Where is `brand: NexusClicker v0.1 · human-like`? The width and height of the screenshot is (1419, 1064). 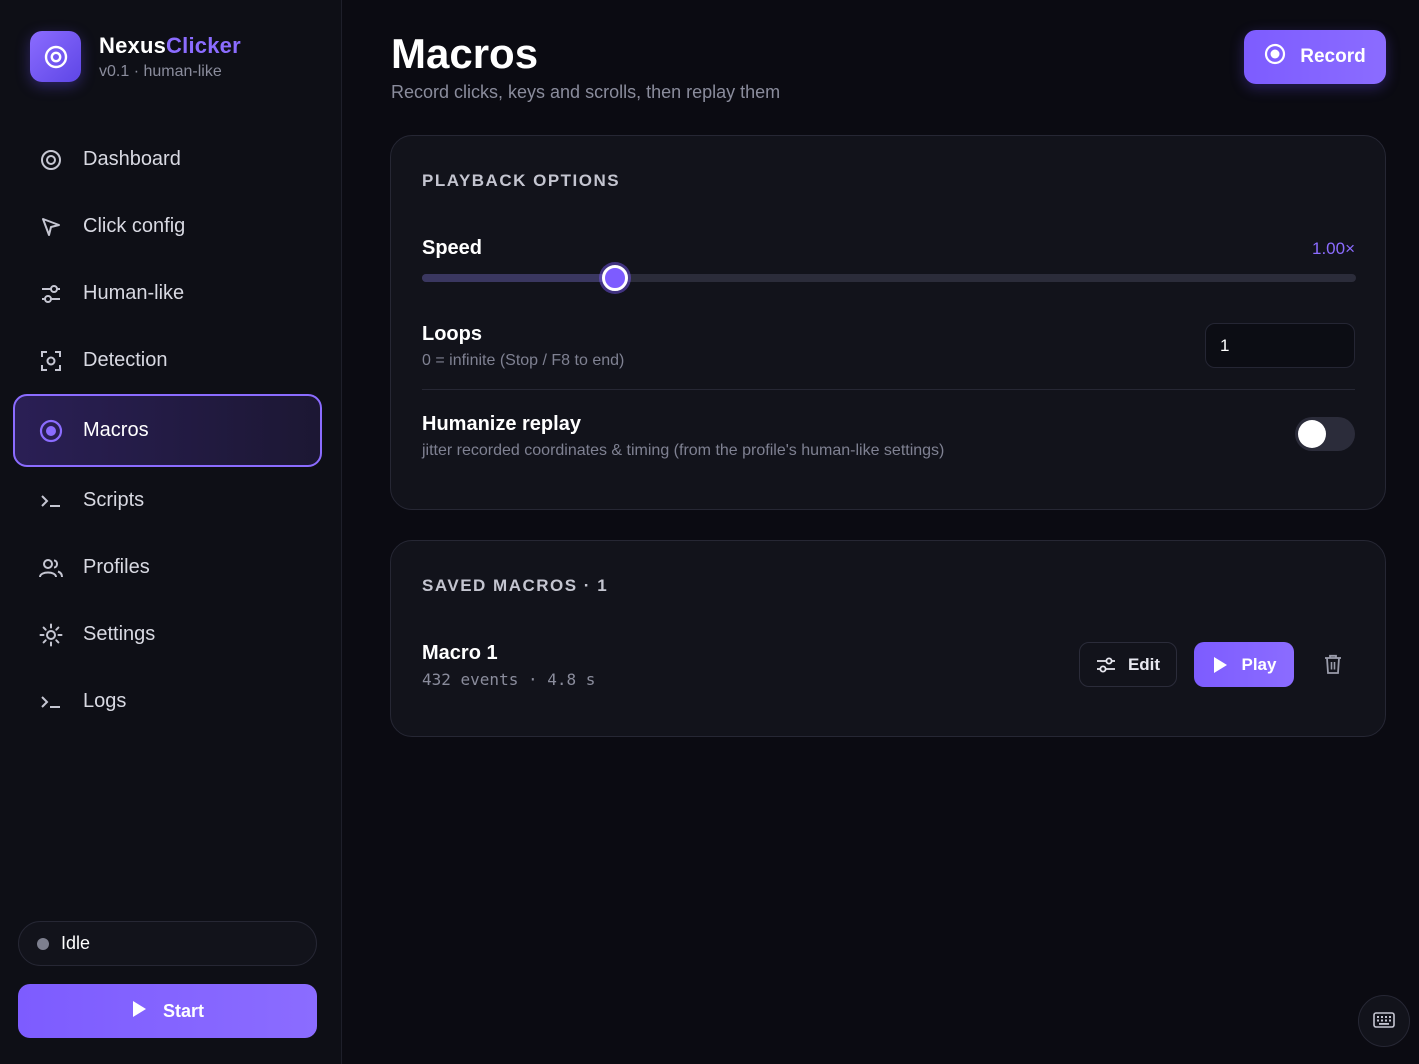 brand: NexusClicker v0.1 · human-like is located at coordinates (135, 56).